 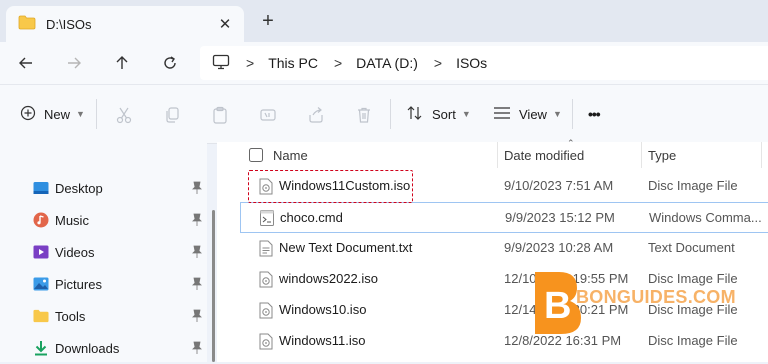 I want to click on back-arrow-icon, so click(x=26, y=63).